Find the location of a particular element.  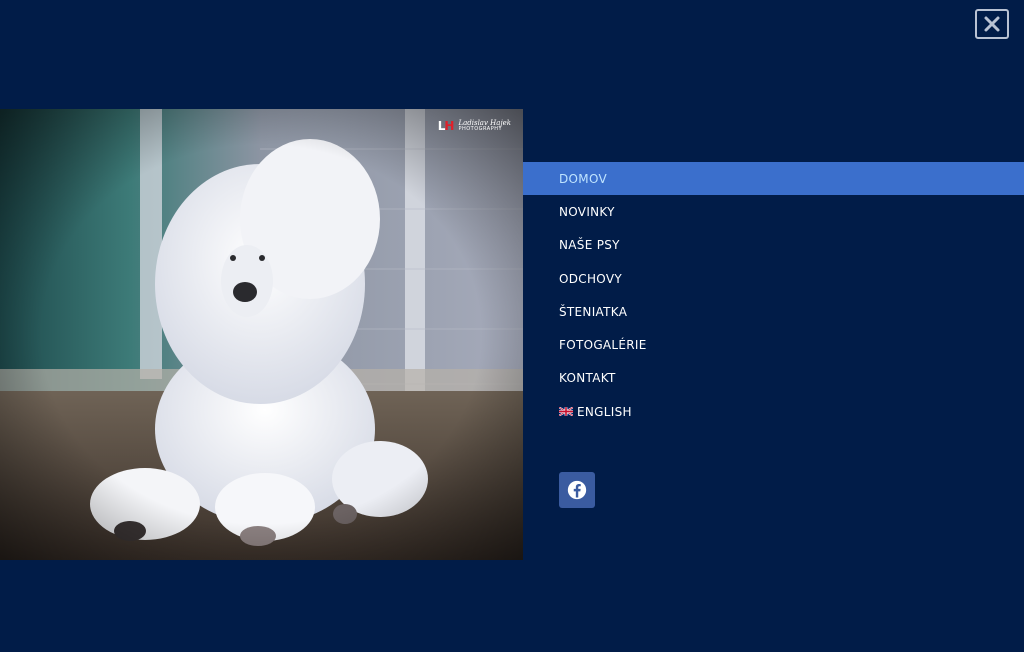

nav-item-steniatka: ŠTENIATKA is located at coordinates (773, 311).